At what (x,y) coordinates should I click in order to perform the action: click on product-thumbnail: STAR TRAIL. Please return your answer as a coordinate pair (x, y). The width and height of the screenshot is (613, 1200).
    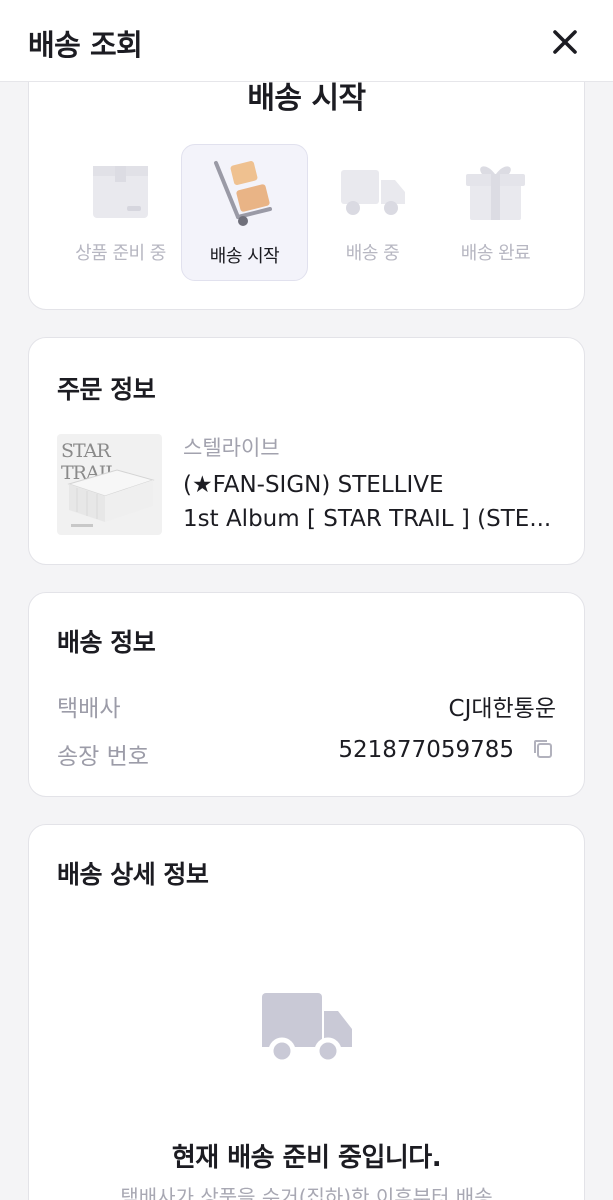
    Looking at the image, I should click on (109, 484).